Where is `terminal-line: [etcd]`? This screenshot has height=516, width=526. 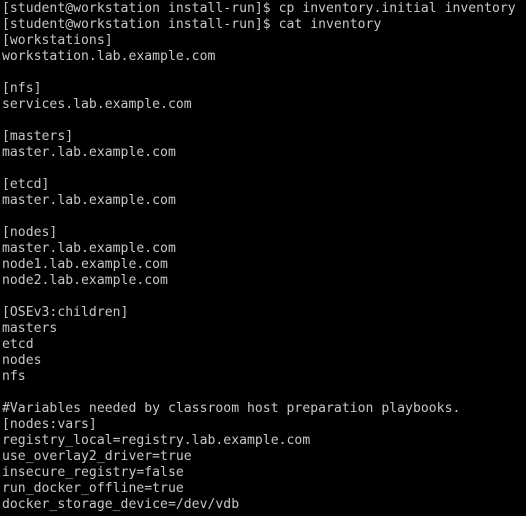 terminal-line: [etcd] is located at coordinates (26, 184).